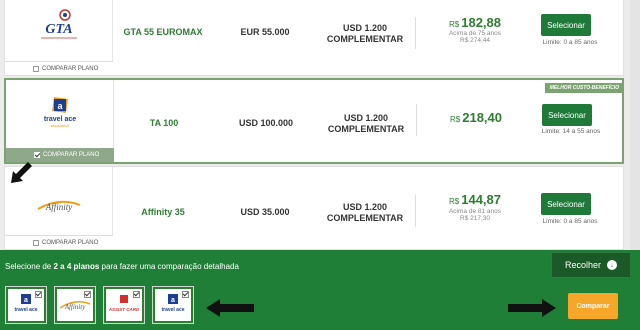 The height and width of the screenshot is (330, 640). I want to click on instructions-prefix: Selecione de, so click(29, 266).